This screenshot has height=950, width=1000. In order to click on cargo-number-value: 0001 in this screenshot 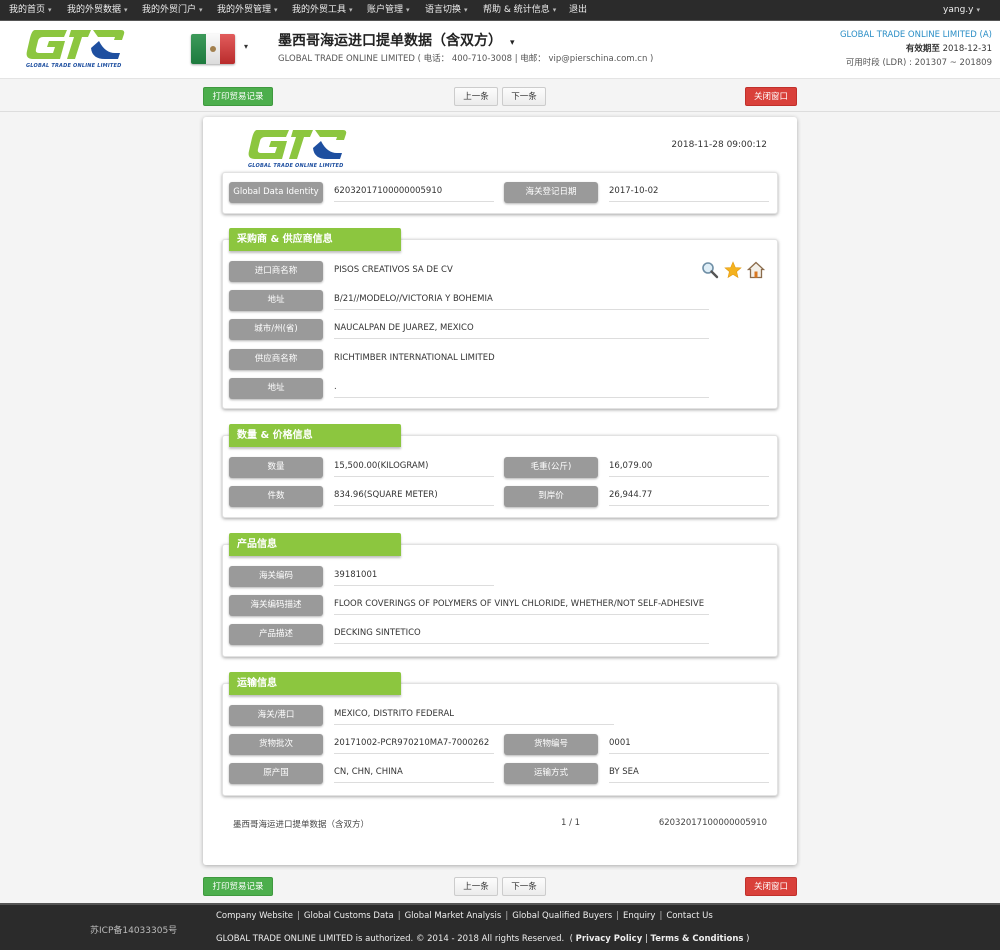, I will do `click(689, 743)`.